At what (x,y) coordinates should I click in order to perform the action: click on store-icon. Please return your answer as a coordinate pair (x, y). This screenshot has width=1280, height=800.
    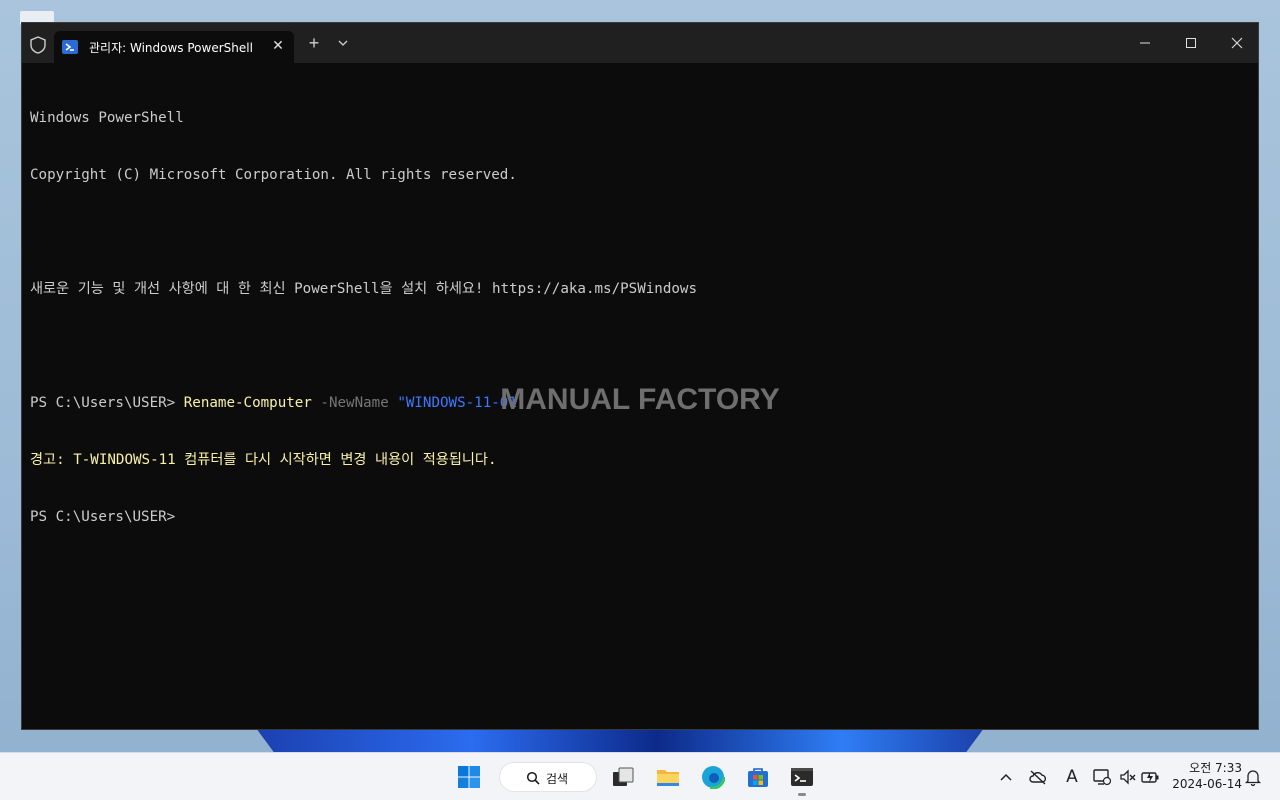
    Looking at the image, I should click on (758, 777).